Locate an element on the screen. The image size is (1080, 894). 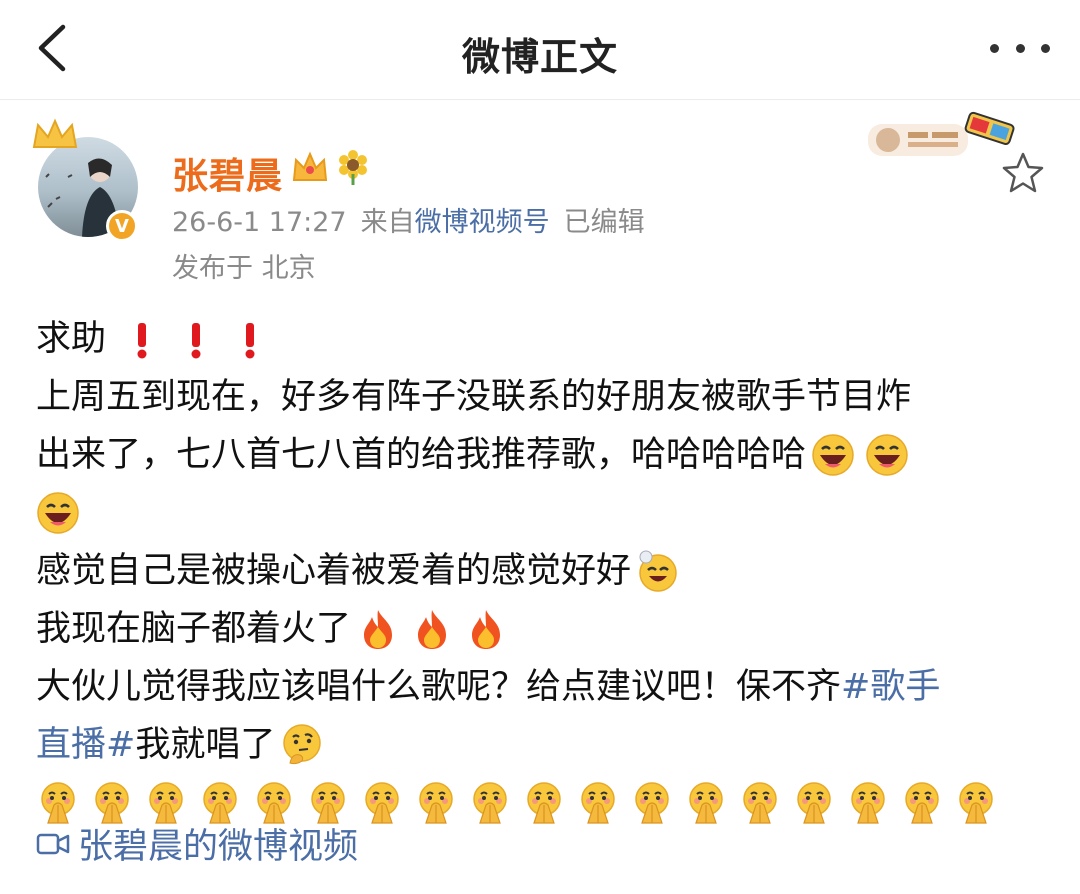
content-text: 感觉自己是被操心着被爱着的感觉好好 is located at coordinates (334, 571).